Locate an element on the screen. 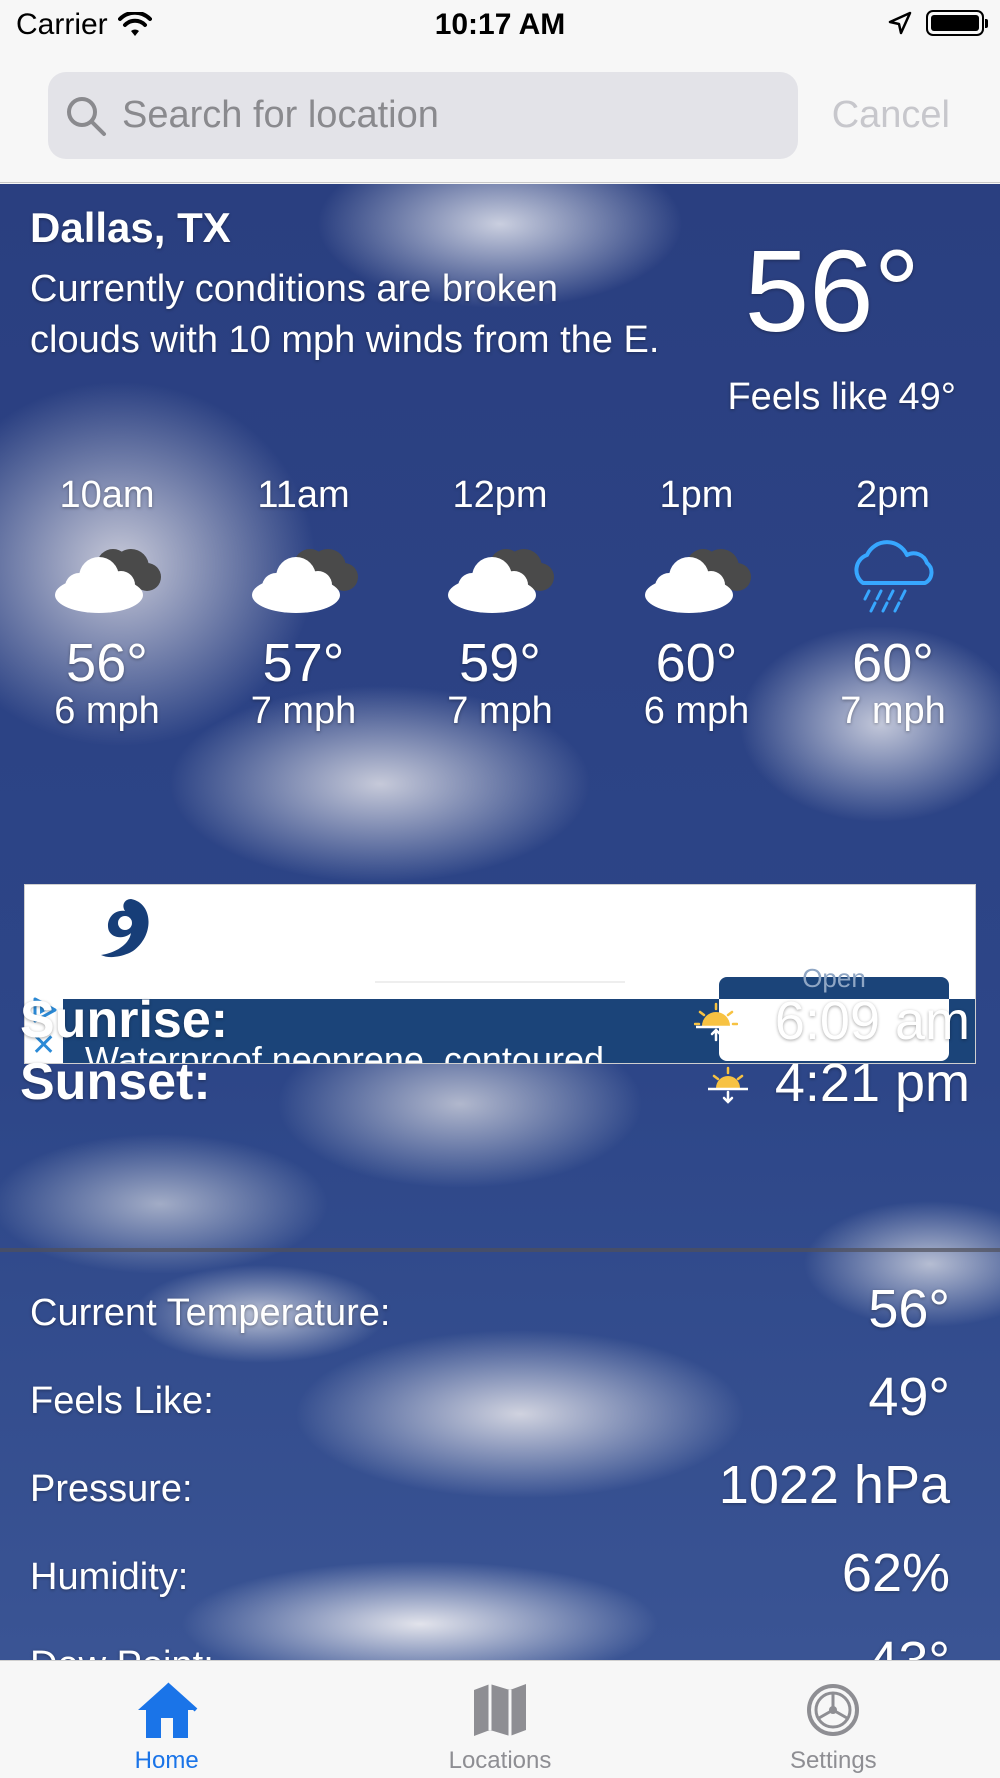 This screenshot has height=1778, width=1000. sunrise-time: 6:09 am is located at coordinates (872, 1021).